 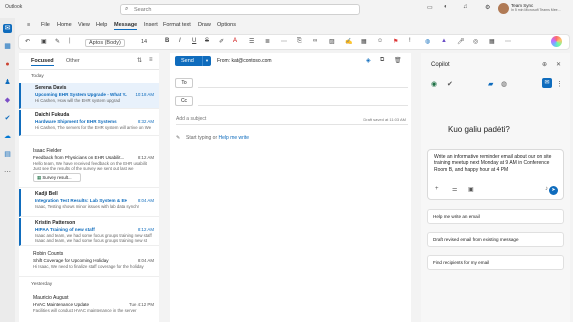 What do you see at coordinates (167, 41) in the screenshot?
I see `bold-icon: B` at bounding box center [167, 41].